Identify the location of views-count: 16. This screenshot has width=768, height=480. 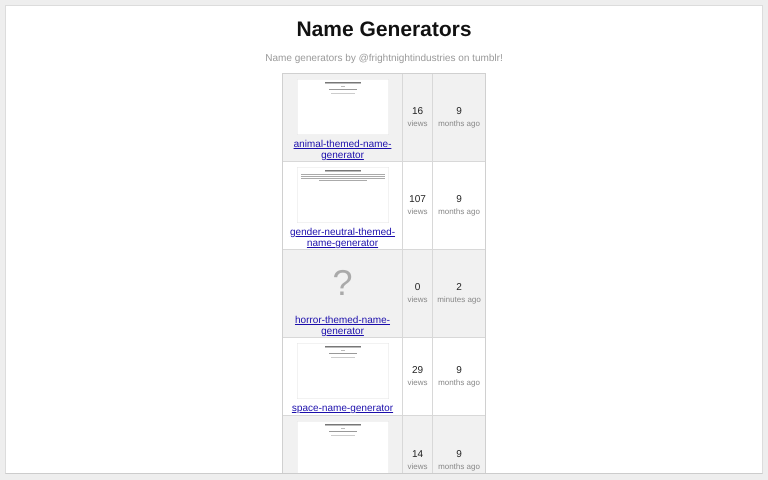
(418, 112).